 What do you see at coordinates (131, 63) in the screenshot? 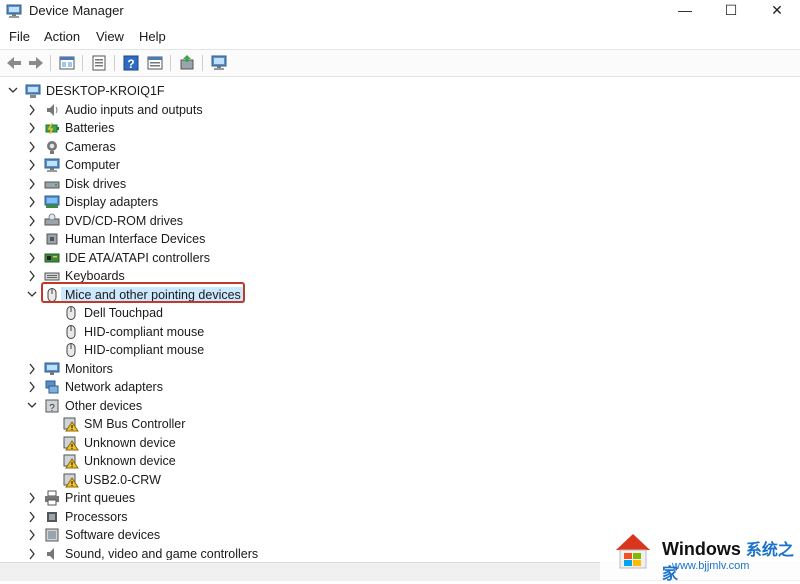
I see `help-icon: ?` at bounding box center [131, 63].